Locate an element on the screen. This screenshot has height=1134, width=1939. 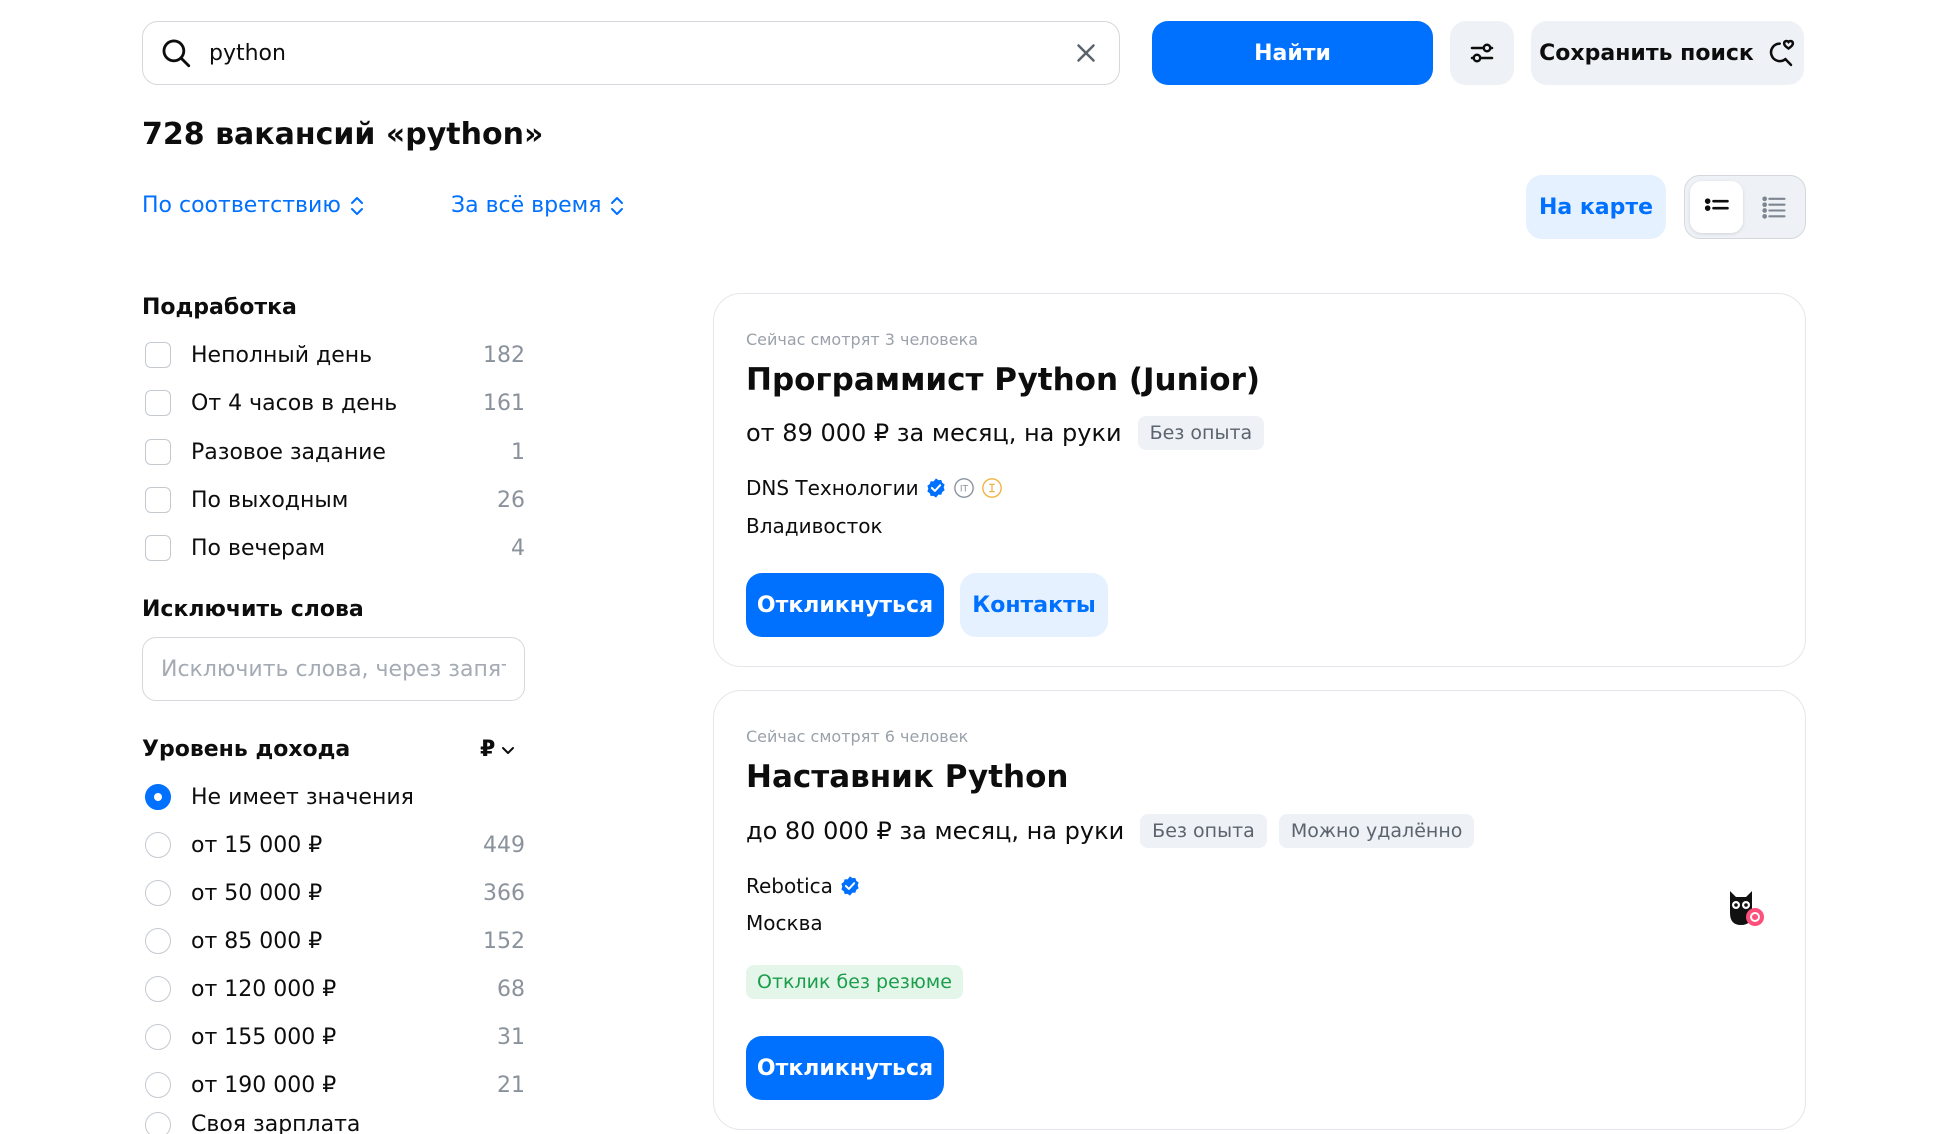
sort-period-label: За всё время is located at coordinates (526, 205).